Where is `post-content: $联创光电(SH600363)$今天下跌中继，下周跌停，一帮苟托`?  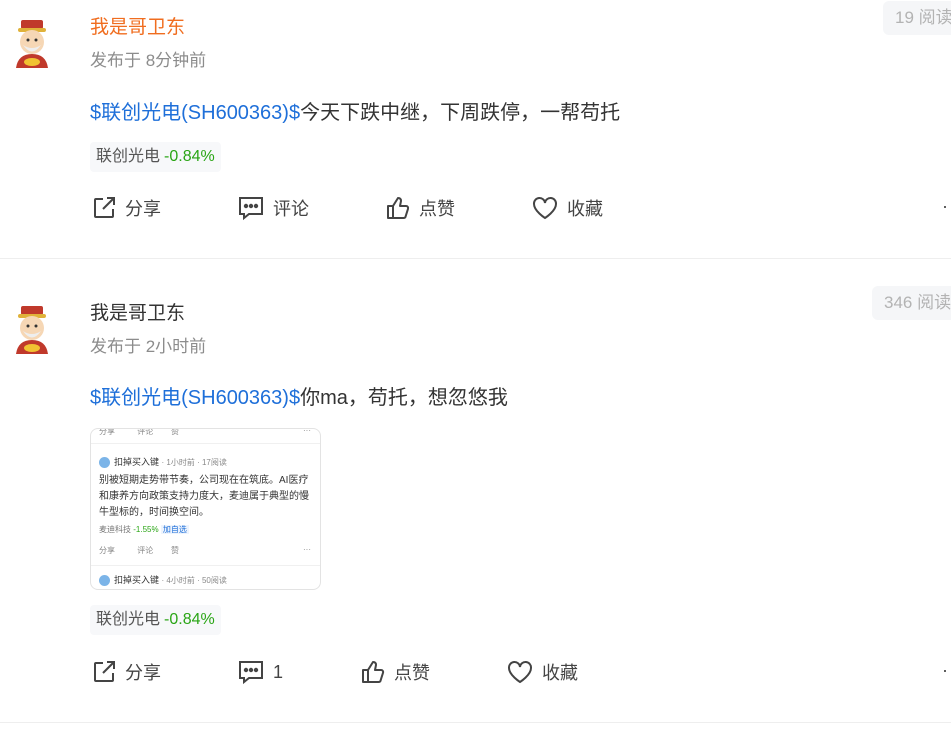
post-content: $联创光电(SH600363)$今天下跌中继，下周跌停，一帮苟托 is located at coordinates (355, 110).